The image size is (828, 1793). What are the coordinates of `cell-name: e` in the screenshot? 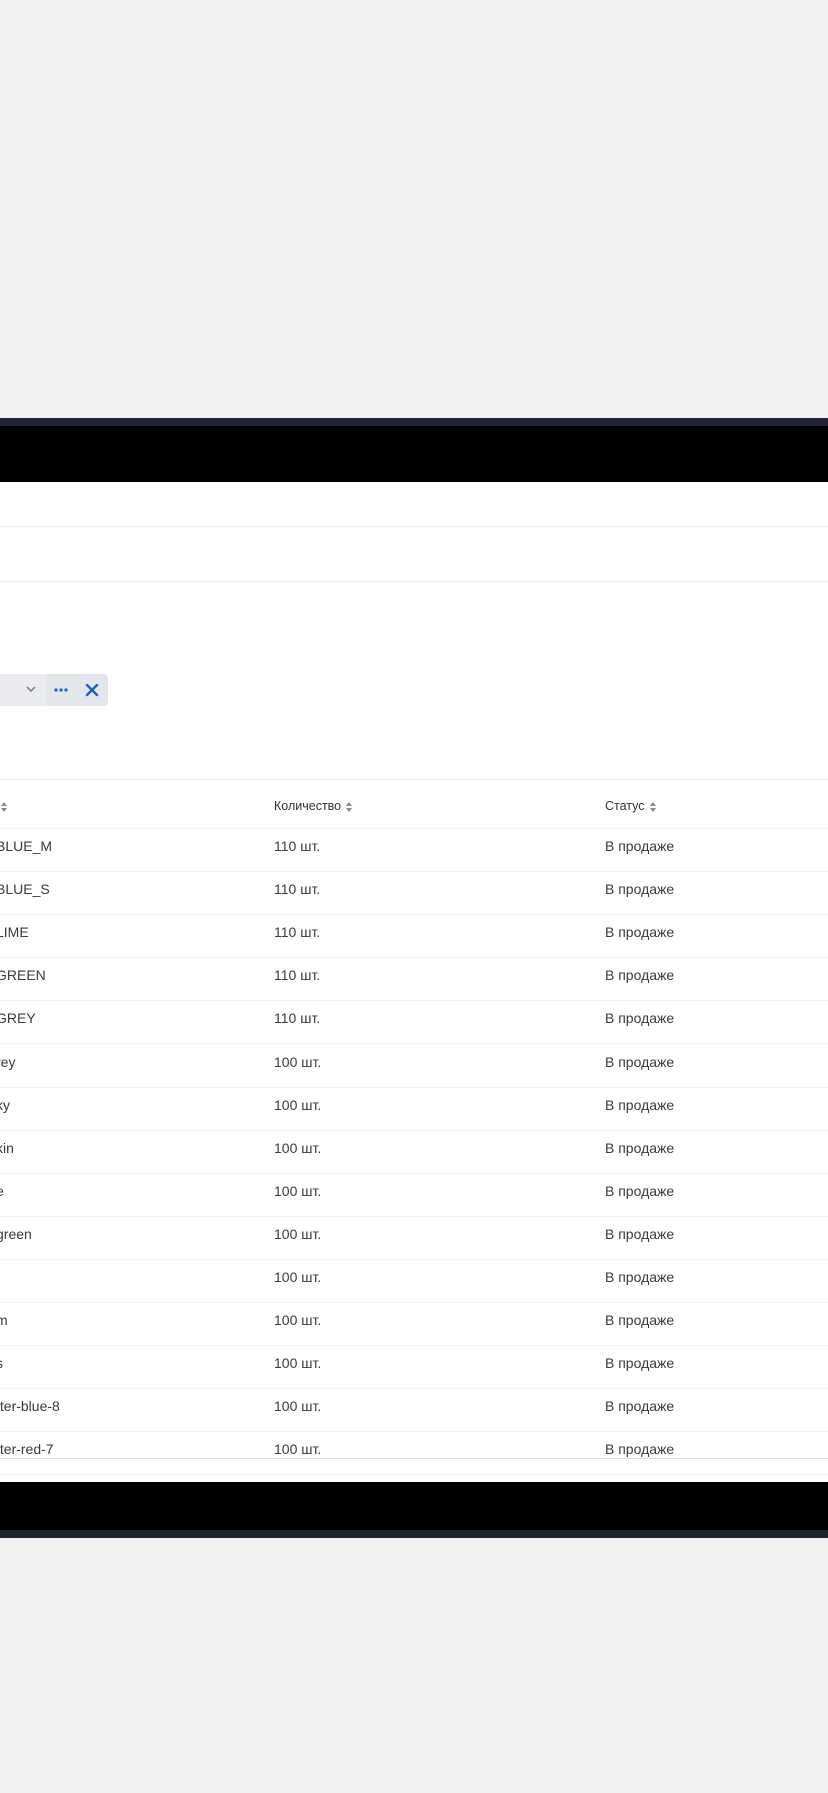 It's located at (2, 1191).